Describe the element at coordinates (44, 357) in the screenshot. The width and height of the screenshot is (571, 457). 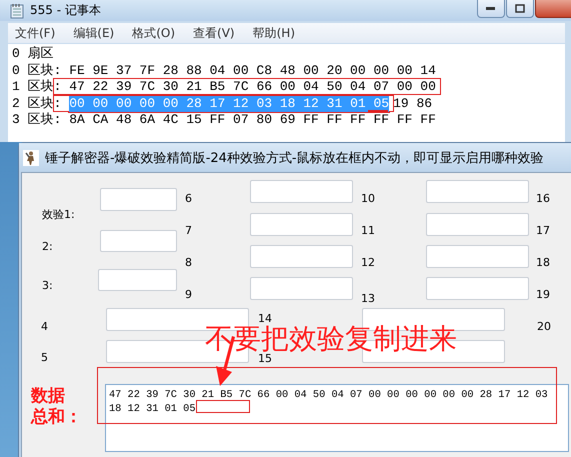
I see `field-label: 5` at that location.